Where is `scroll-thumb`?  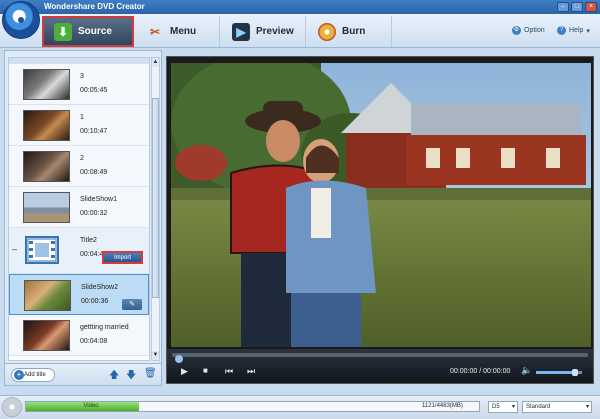
scroll-thumb is located at coordinates (155, 198).